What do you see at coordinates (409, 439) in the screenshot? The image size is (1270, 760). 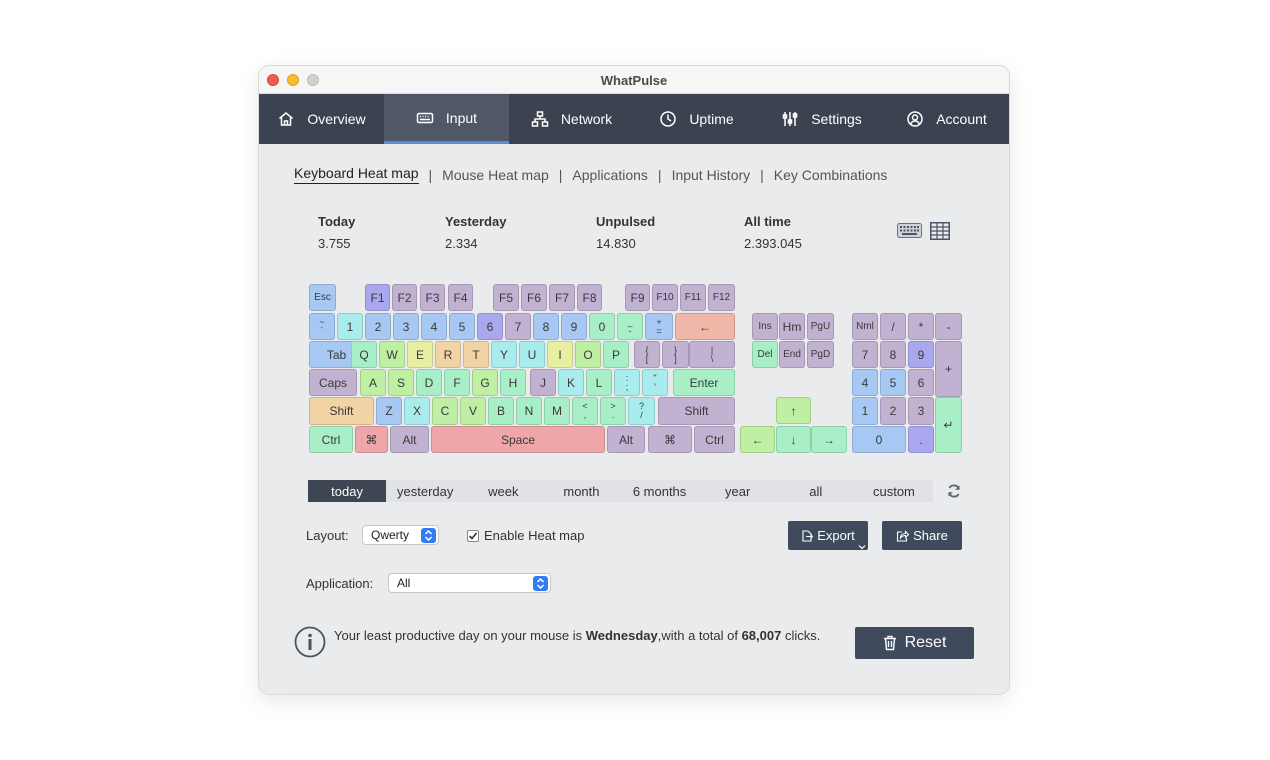 I see `key-lalt: Alt` at bounding box center [409, 439].